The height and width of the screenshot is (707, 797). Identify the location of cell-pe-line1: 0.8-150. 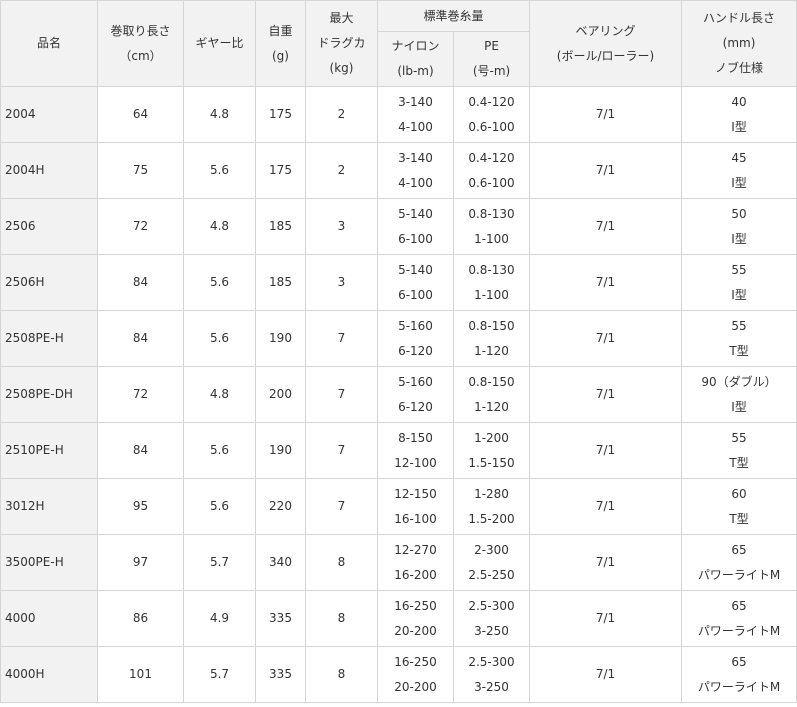
(491, 325).